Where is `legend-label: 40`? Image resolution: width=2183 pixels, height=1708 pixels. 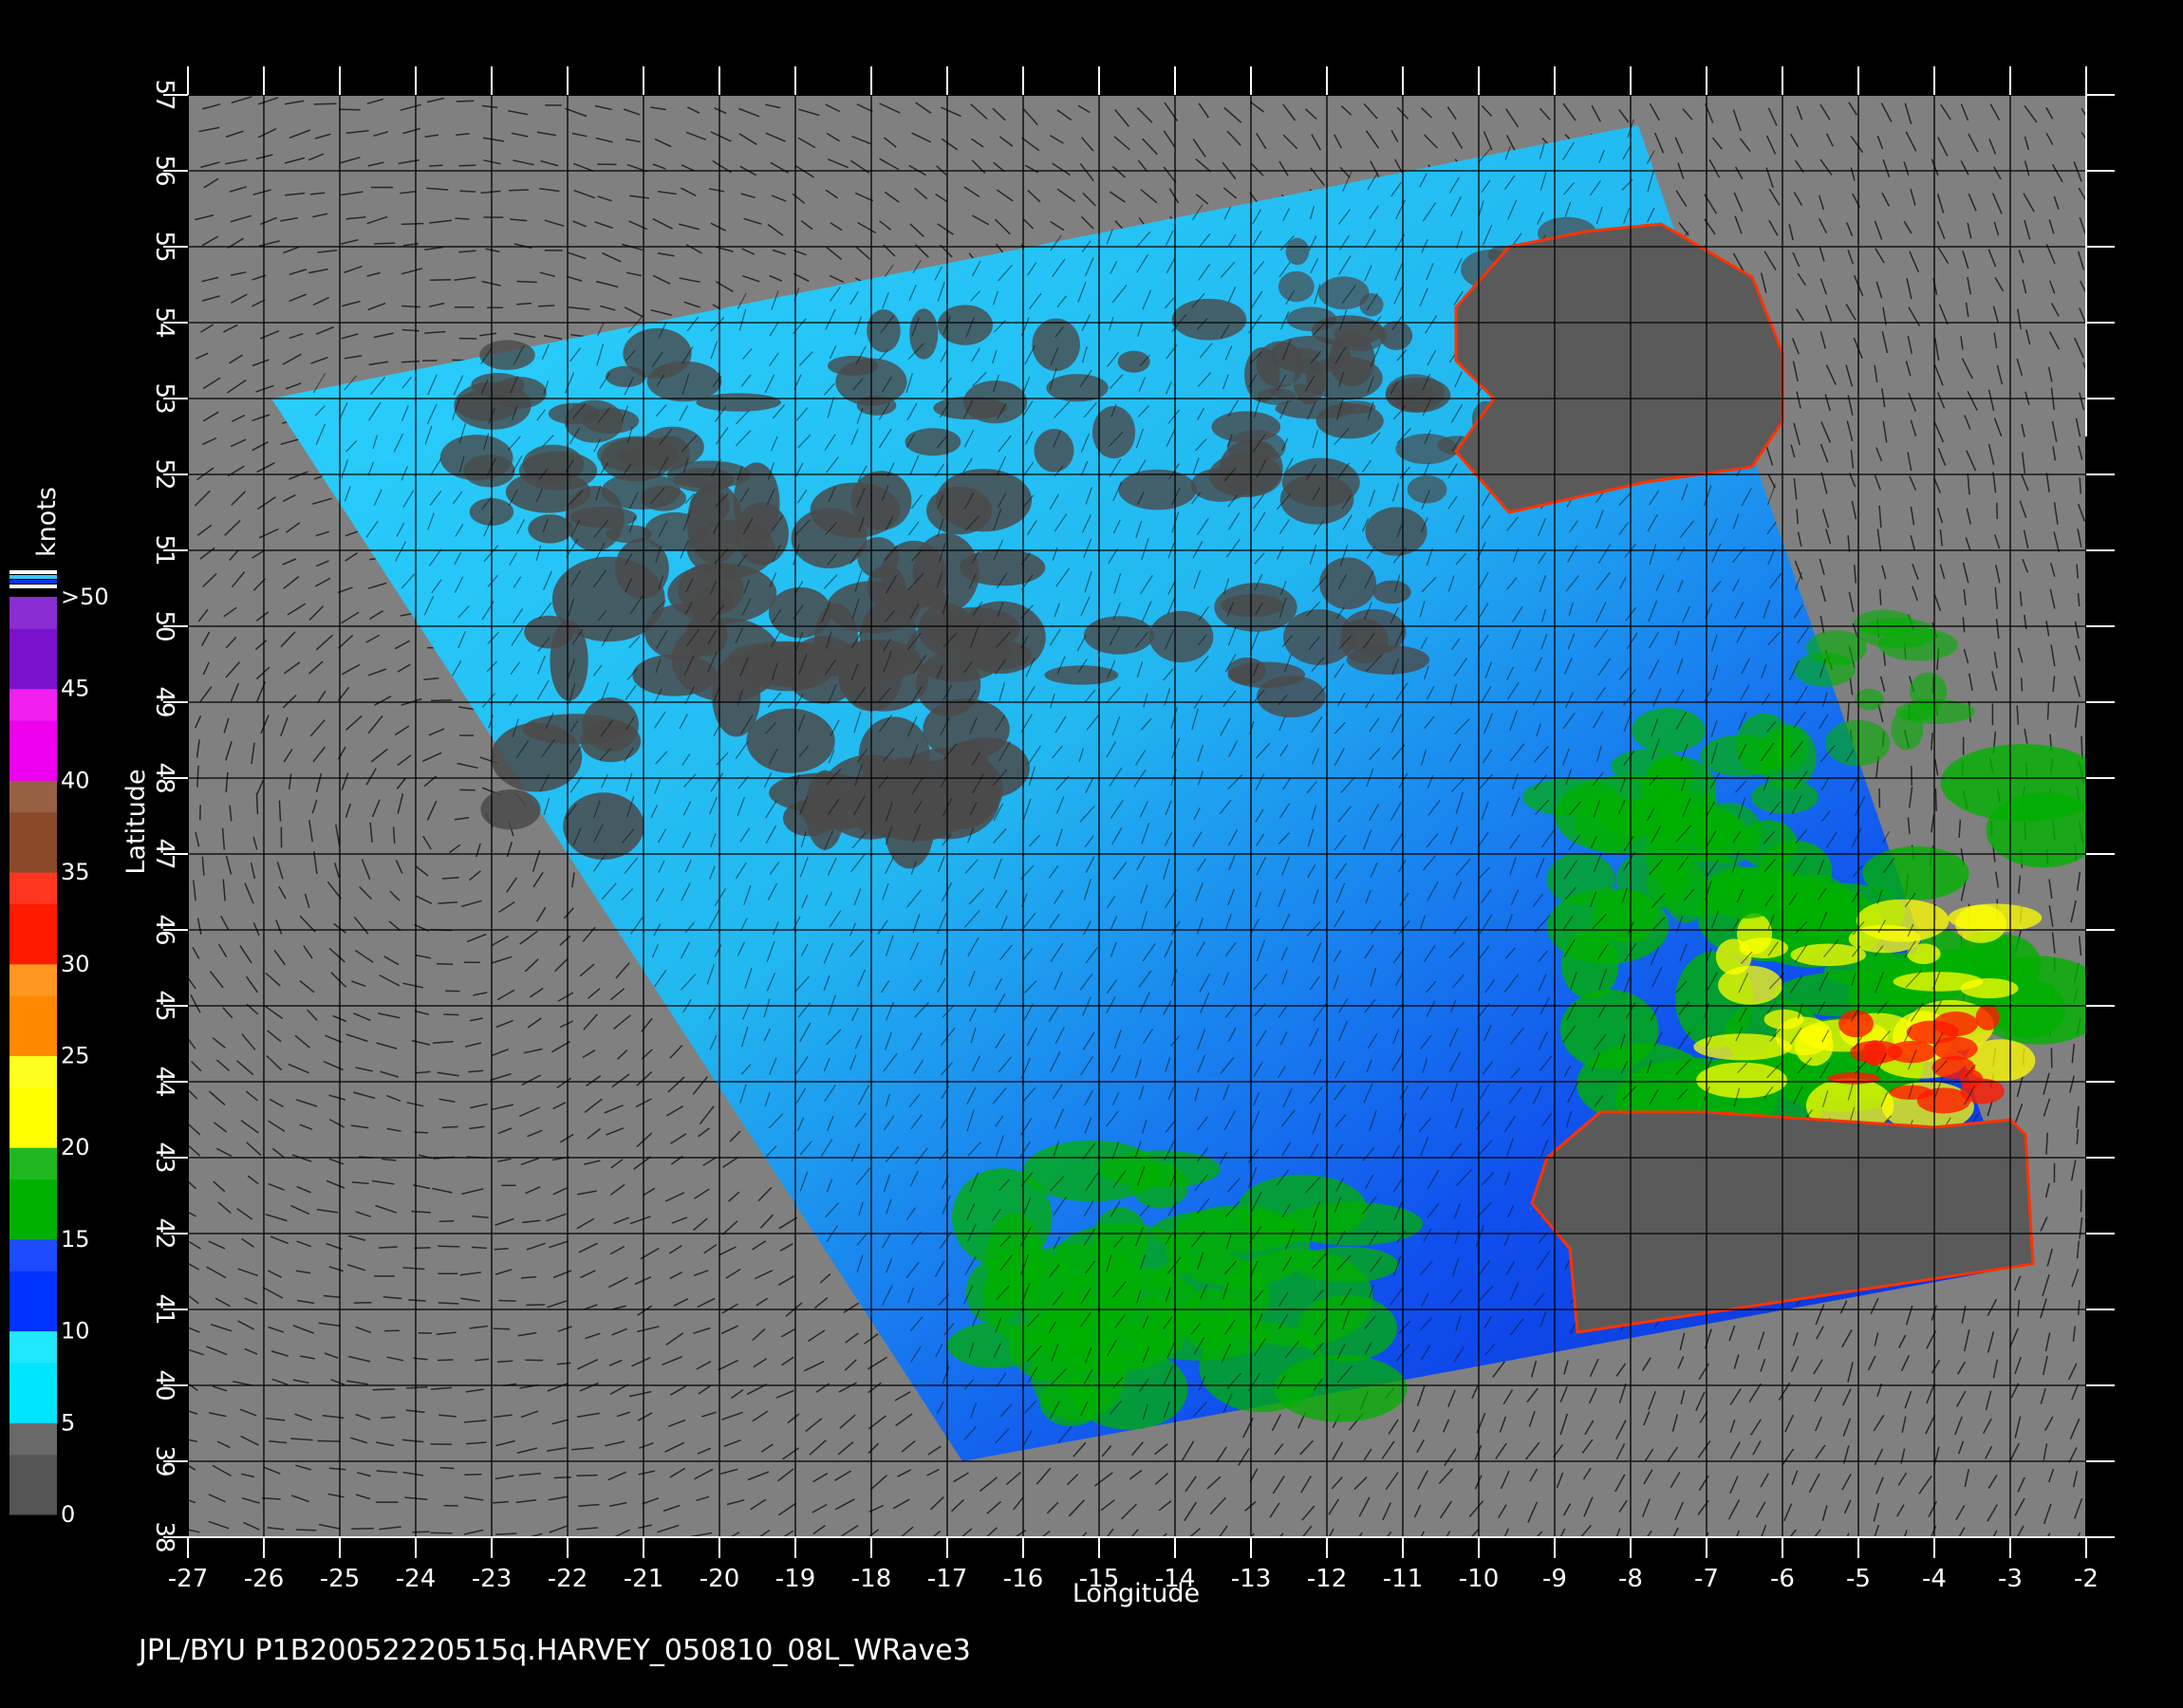
legend-label: 40 is located at coordinates (75, 780).